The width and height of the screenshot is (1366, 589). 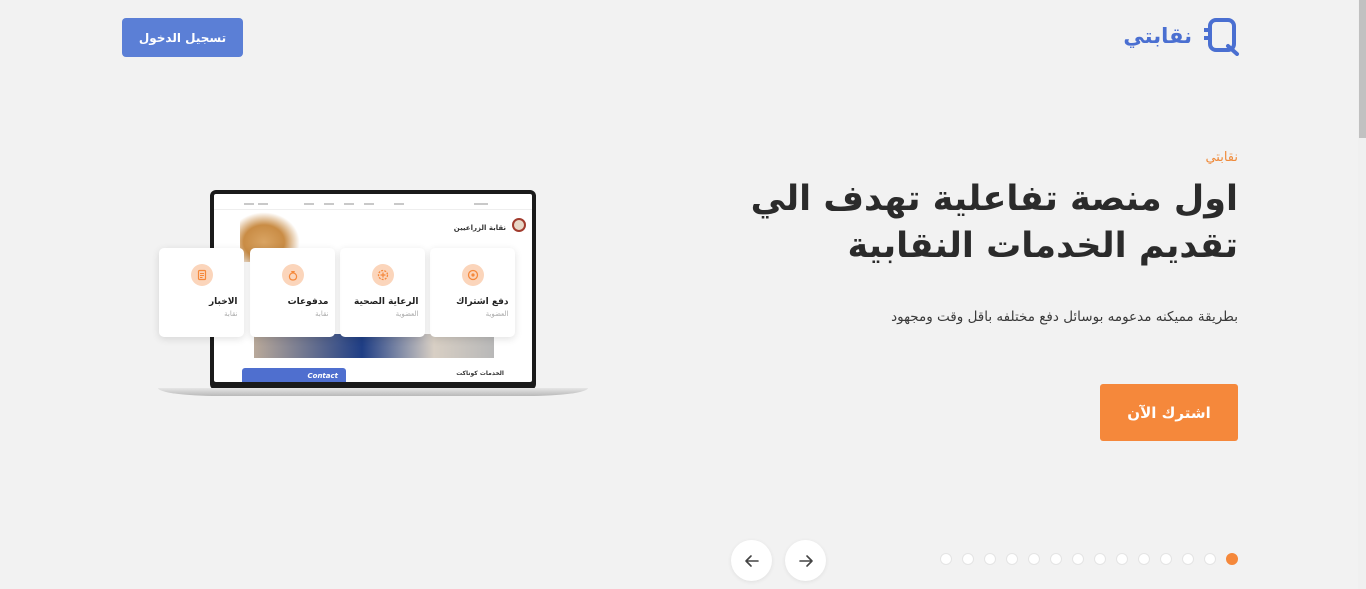 What do you see at coordinates (182, 37) in the screenshot?
I see `login-button: تسجيل الدخول` at bounding box center [182, 37].